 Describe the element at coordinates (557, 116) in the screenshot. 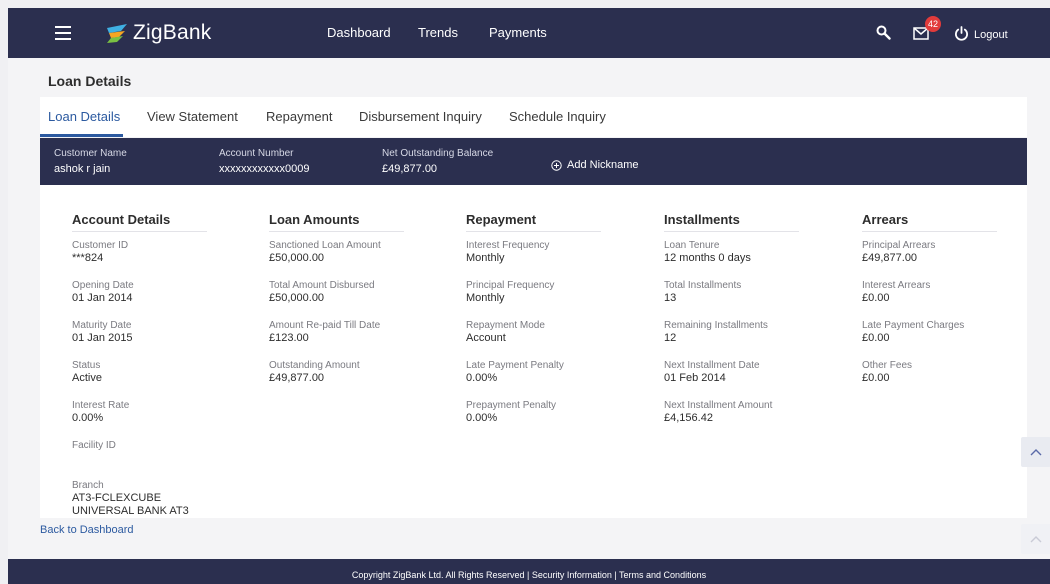

I see `tab-schedule-inquiry: Schedule Inquiry` at that location.